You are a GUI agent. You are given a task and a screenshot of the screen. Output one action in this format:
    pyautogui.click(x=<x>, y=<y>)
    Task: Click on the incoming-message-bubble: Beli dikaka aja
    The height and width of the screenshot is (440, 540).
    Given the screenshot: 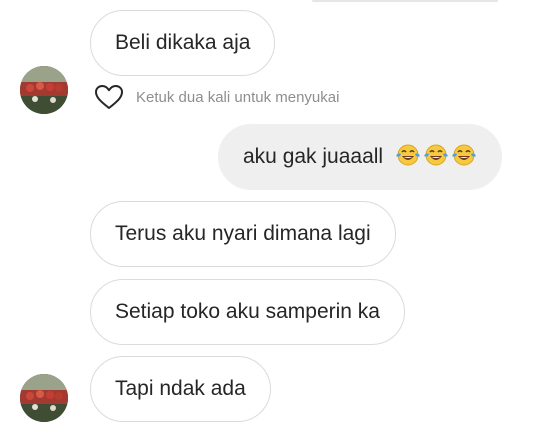 What is the action you would take?
    pyautogui.click(x=183, y=43)
    